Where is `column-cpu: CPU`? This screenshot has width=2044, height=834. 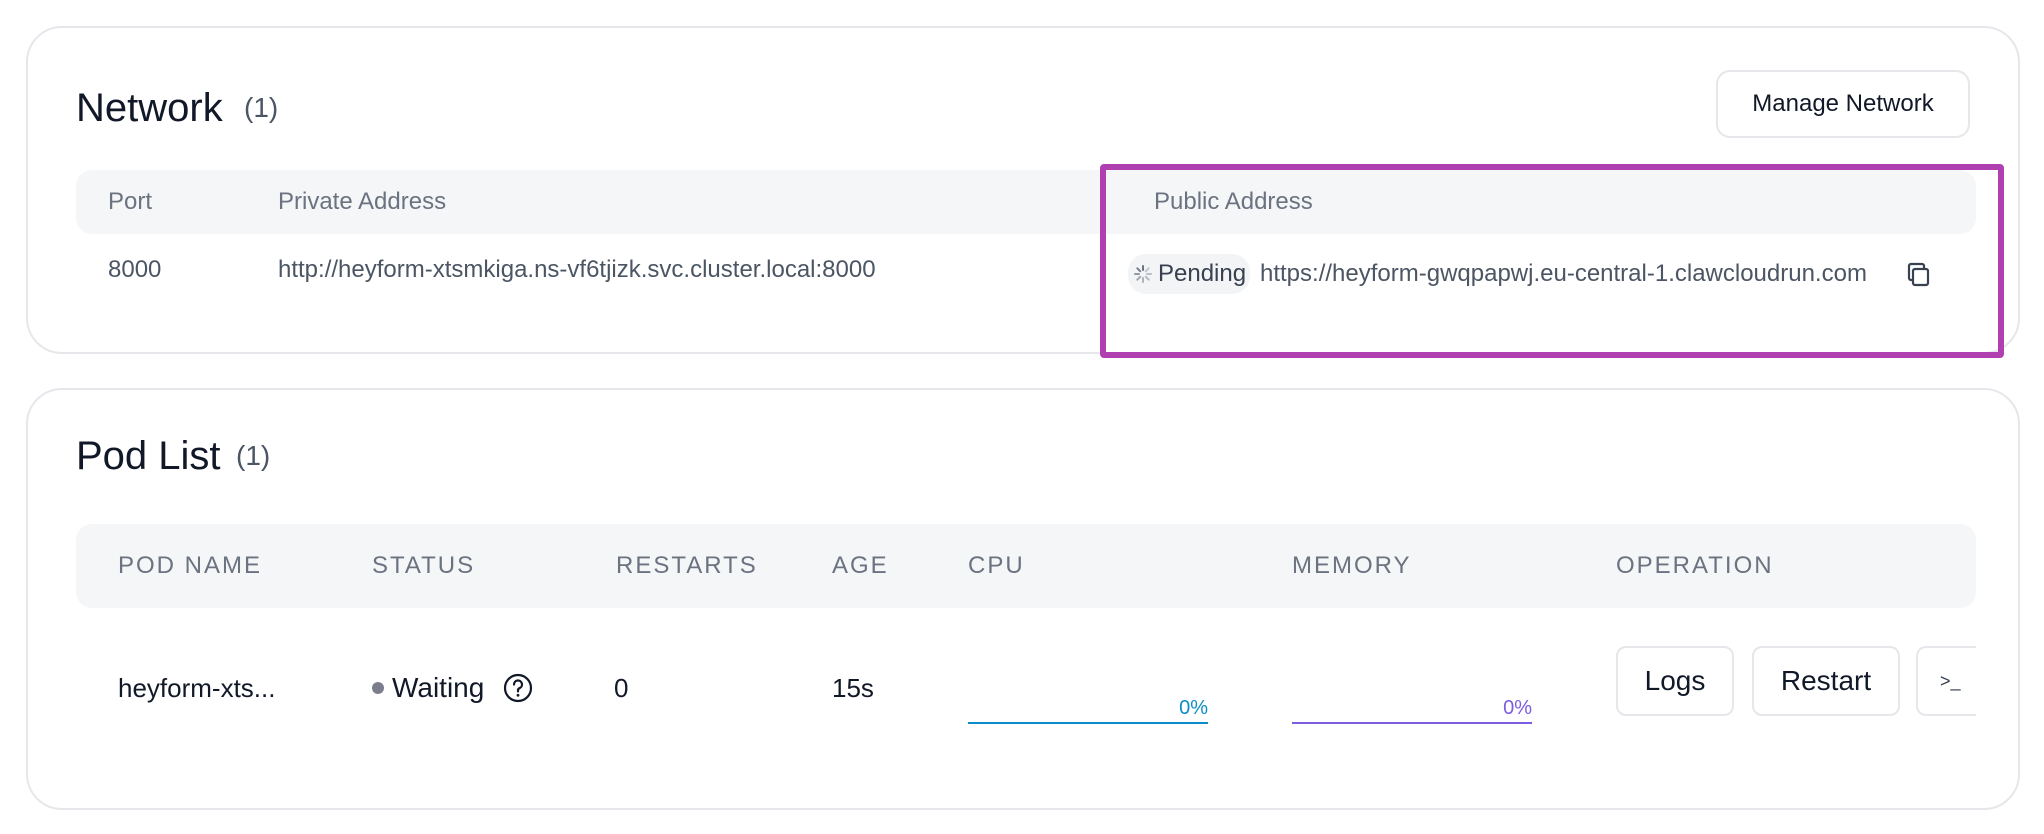
column-cpu: CPU is located at coordinates (996, 565).